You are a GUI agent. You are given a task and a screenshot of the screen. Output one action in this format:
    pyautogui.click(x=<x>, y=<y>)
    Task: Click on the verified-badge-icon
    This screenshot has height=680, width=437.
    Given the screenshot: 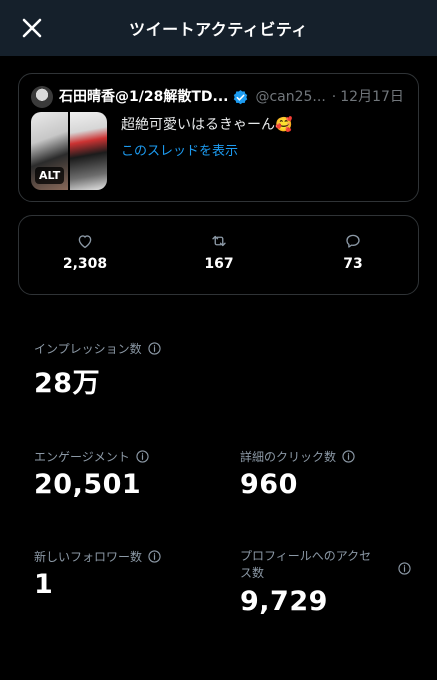 What is the action you would take?
    pyautogui.click(x=241, y=96)
    